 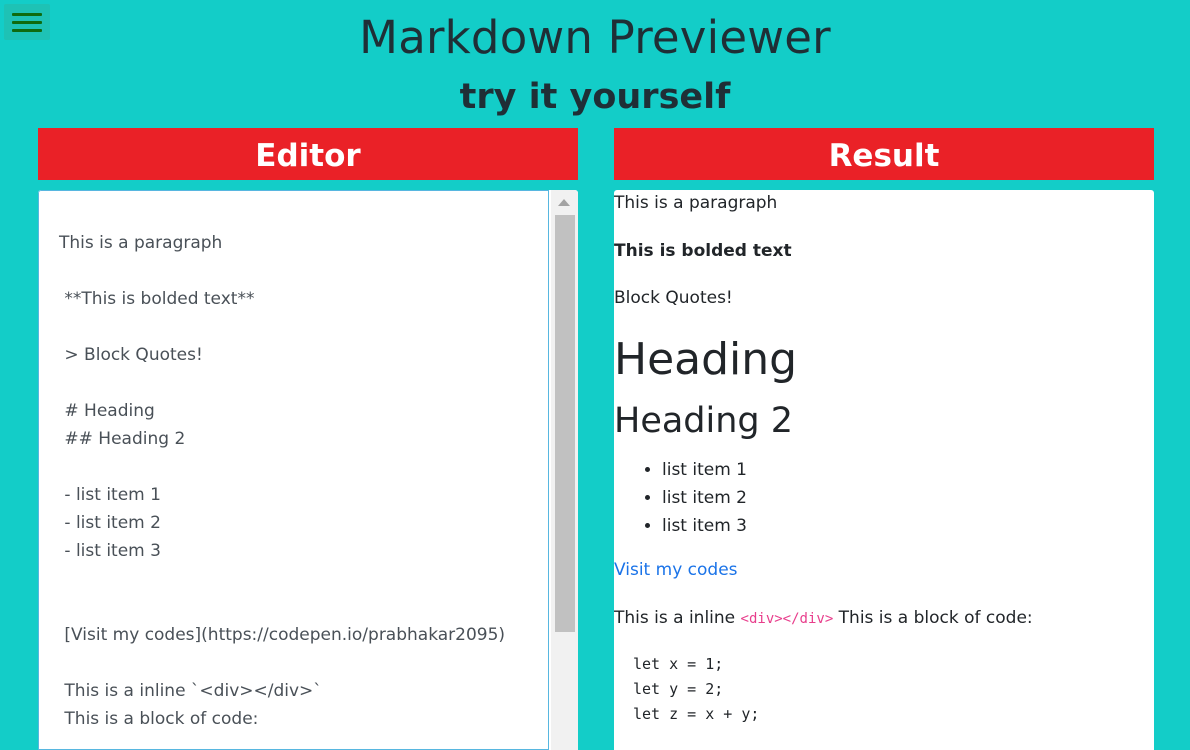 I want to click on page-title: Markdown Previewer, so click(x=595, y=37).